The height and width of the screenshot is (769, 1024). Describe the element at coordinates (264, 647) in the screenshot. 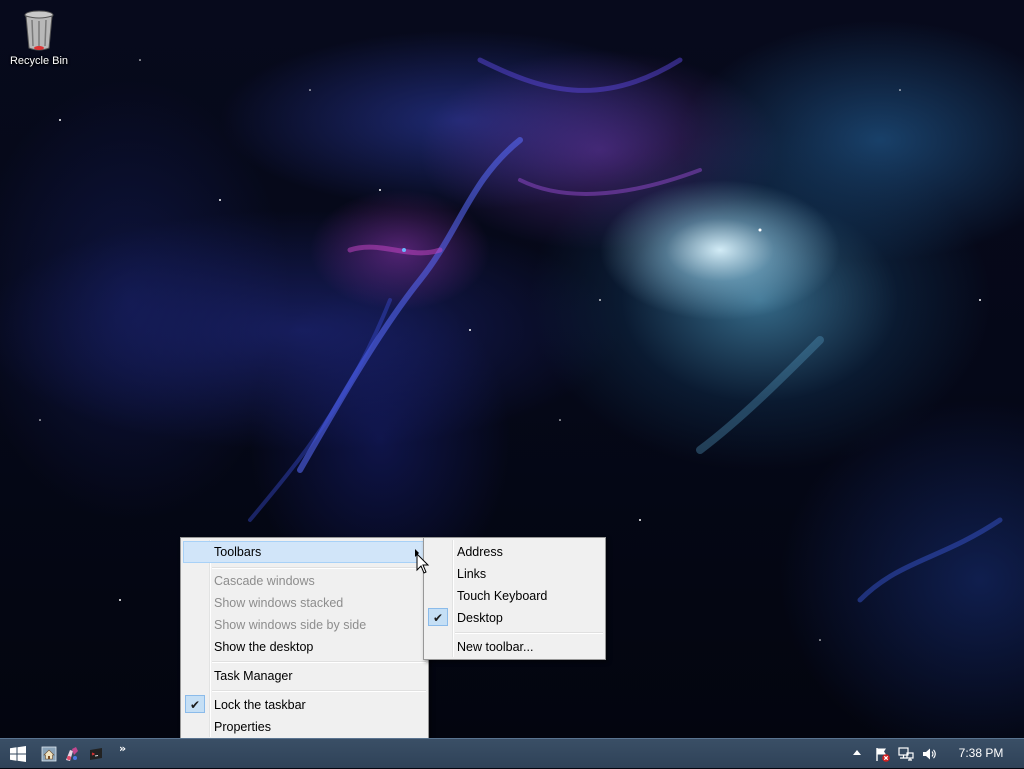

I see `menu-item-label: Show the desktop` at that location.